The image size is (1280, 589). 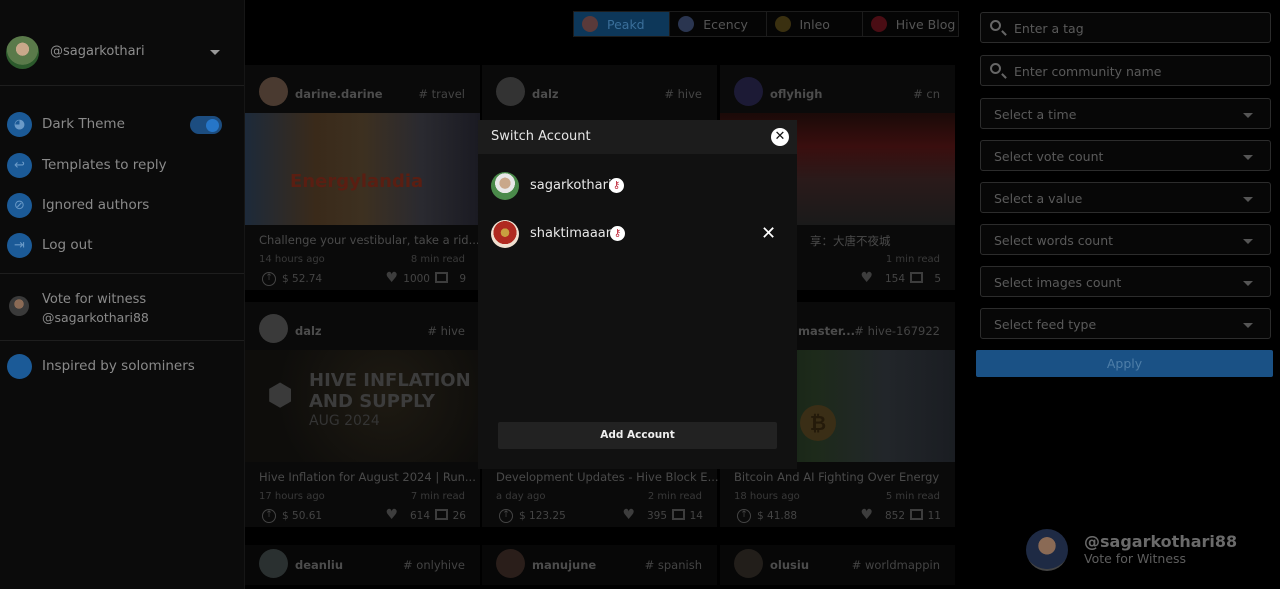 What do you see at coordinates (768, 233) in the screenshot?
I see `remove-account-icon: ✕` at bounding box center [768, 233].